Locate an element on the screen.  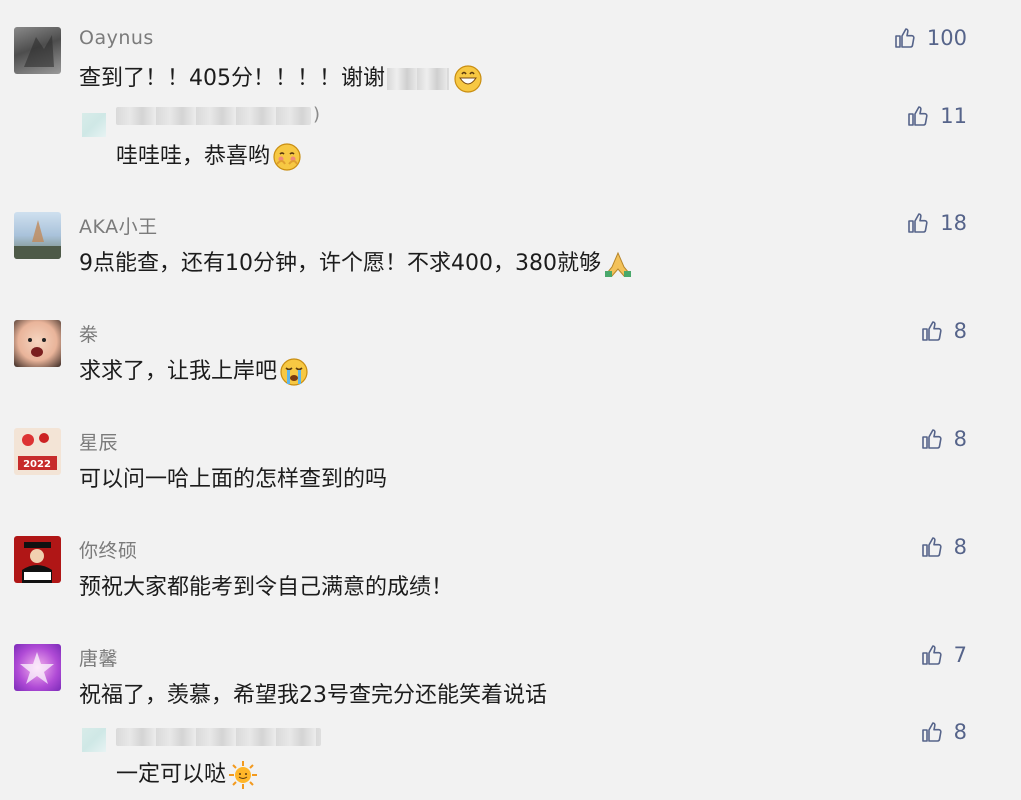
comment-item: AKA小王 9点能查，还有10分钟，许个愿！不求400，380就够 18 is located at coordinates (510, 252).